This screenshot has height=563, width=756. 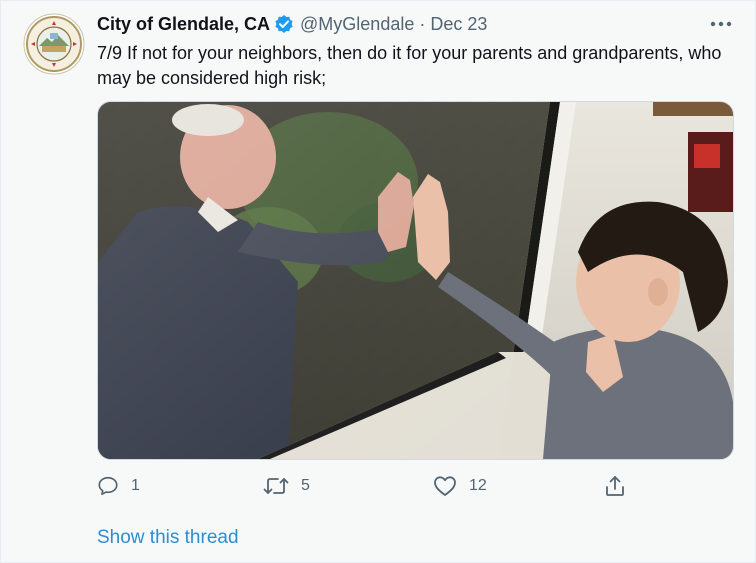 I want to click on share-icon, so click(x=615, y=486).